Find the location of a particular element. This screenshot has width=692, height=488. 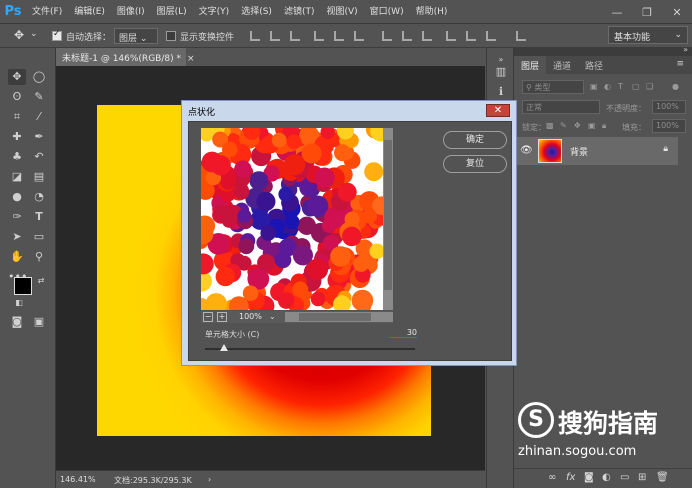

status-menu-arrow-icon: › is located at coordinates (209, 479).